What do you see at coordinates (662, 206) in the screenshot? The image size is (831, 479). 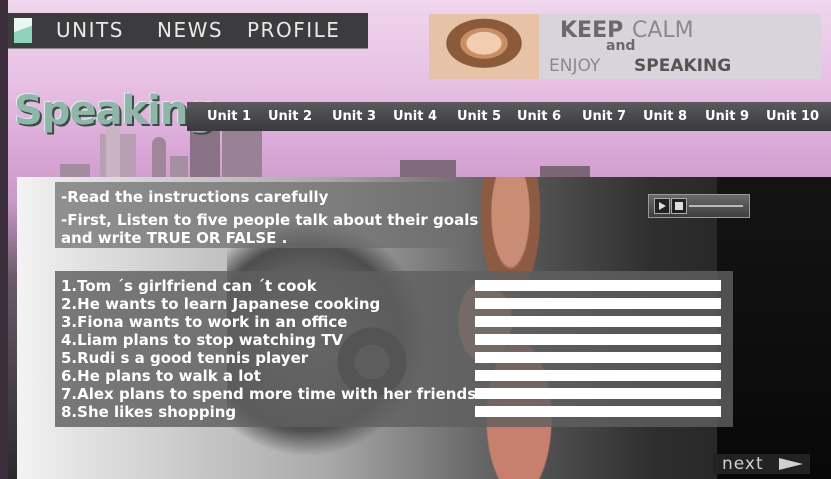 I see `play-icon` at bounding box center [662, 206].